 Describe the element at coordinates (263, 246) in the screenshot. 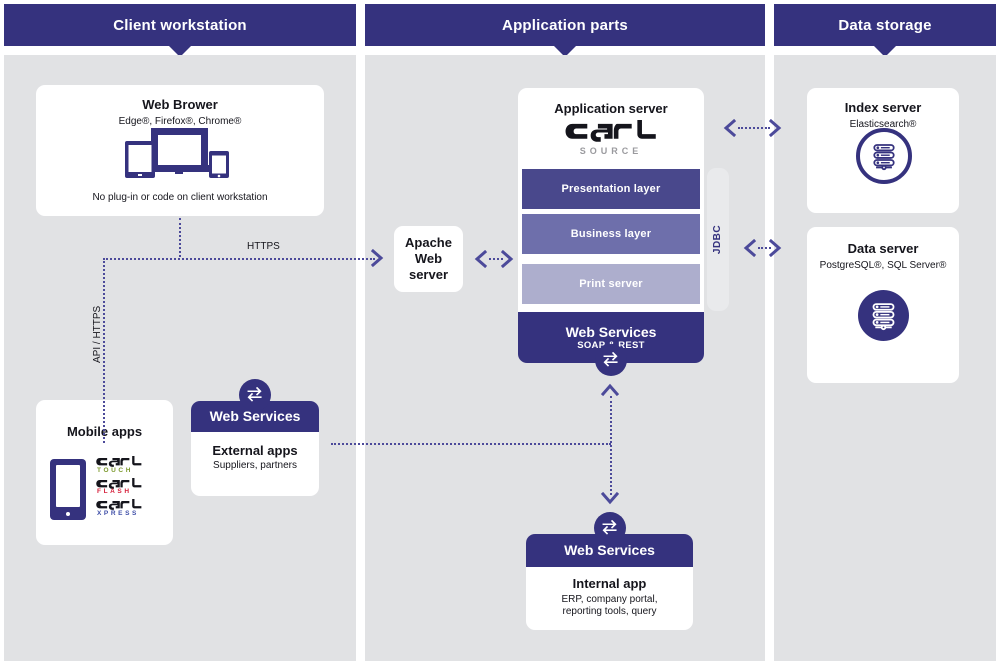

I see `https-label: HTTPS` at that location.